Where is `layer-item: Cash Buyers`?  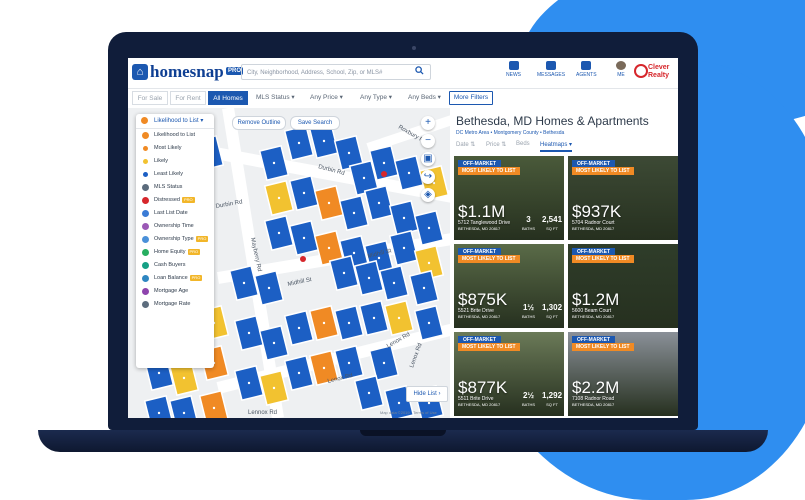
layer-item: Cash Buyers is located at coordinates (175, 265).